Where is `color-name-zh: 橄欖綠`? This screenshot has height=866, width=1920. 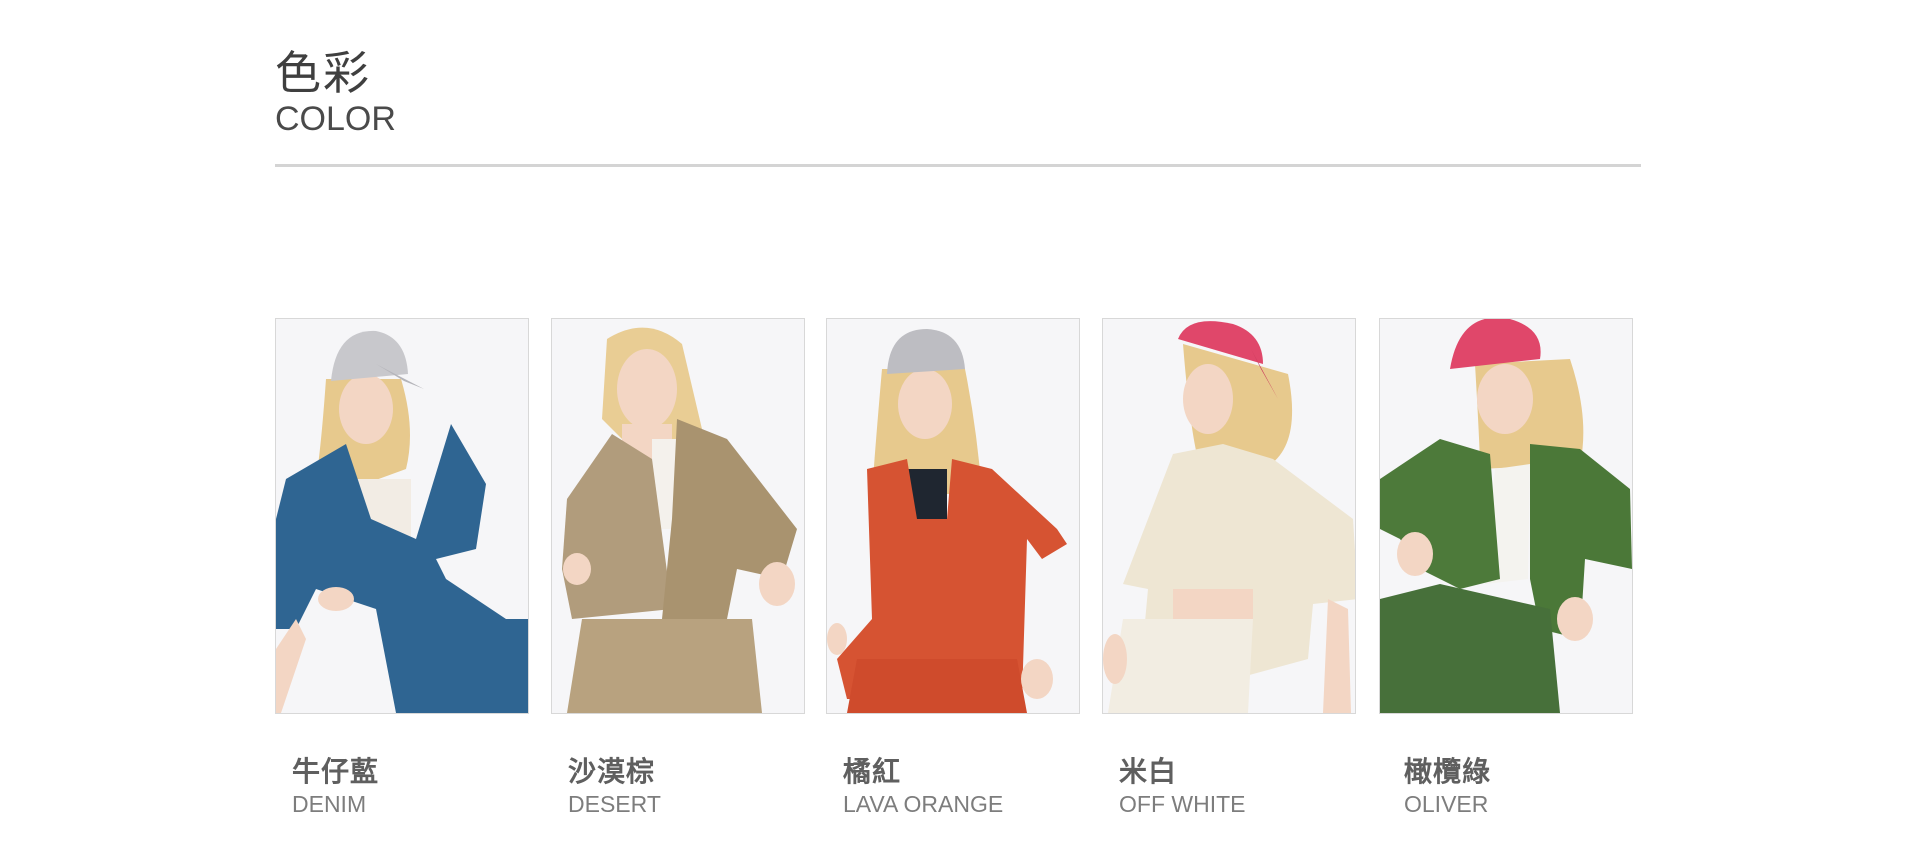 color-name-zh: 橄欖綠 is located at coordinates (1448, 771).